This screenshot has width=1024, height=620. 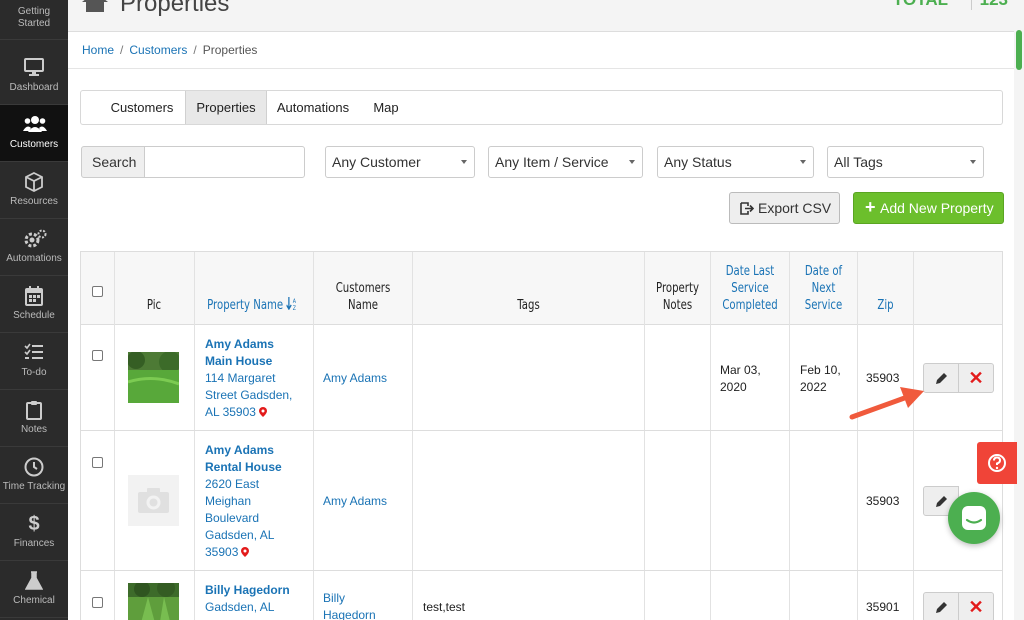 I want to click on sidebar-item-label: Automations, so click(x=34, y=258).